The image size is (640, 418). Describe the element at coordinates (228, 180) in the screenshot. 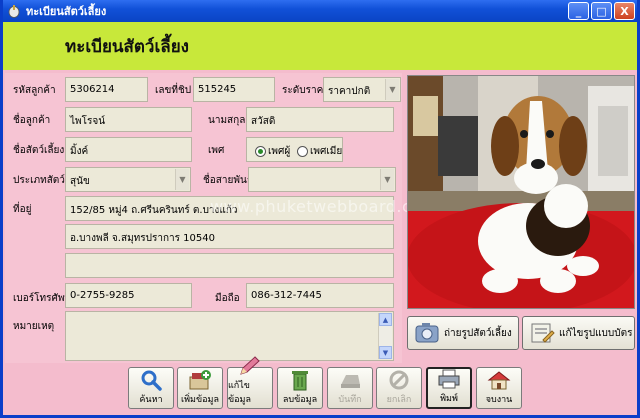

I see `breed-label: ชื่อสายพันธุ์` at that location.